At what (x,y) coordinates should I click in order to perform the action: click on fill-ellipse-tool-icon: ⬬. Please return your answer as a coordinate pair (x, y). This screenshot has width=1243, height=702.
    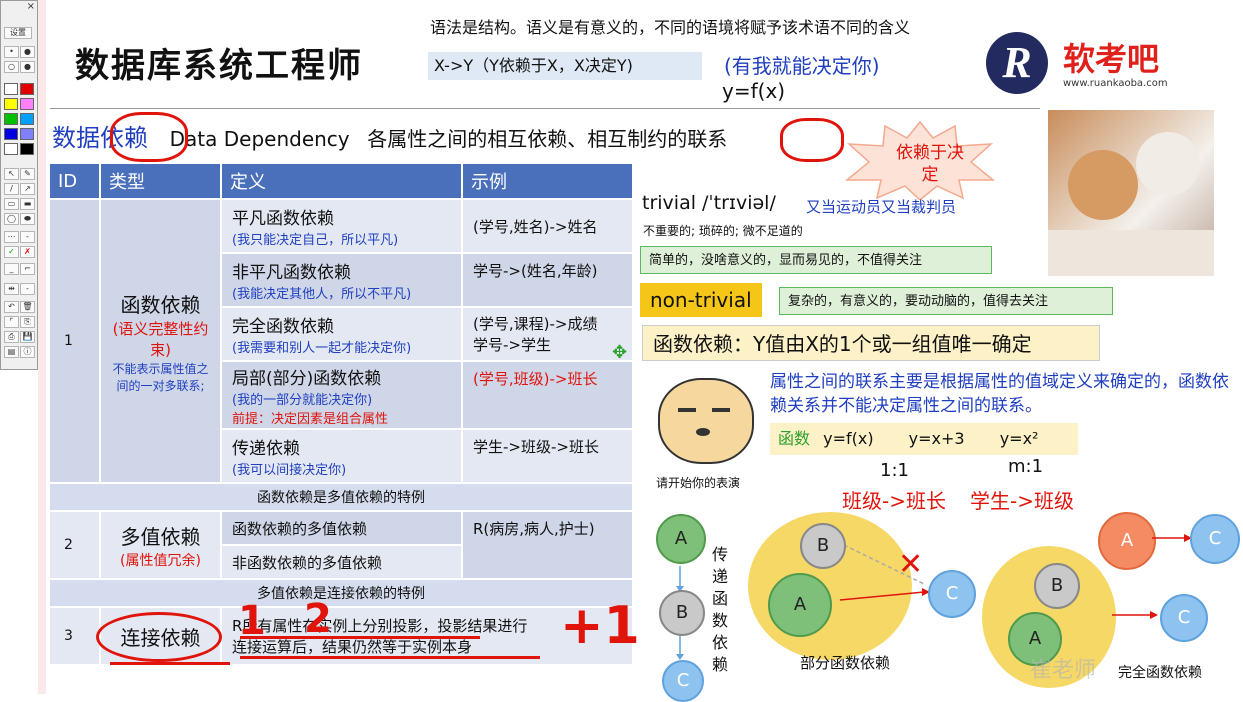
    Looking at the image, I should click on (27, 219).